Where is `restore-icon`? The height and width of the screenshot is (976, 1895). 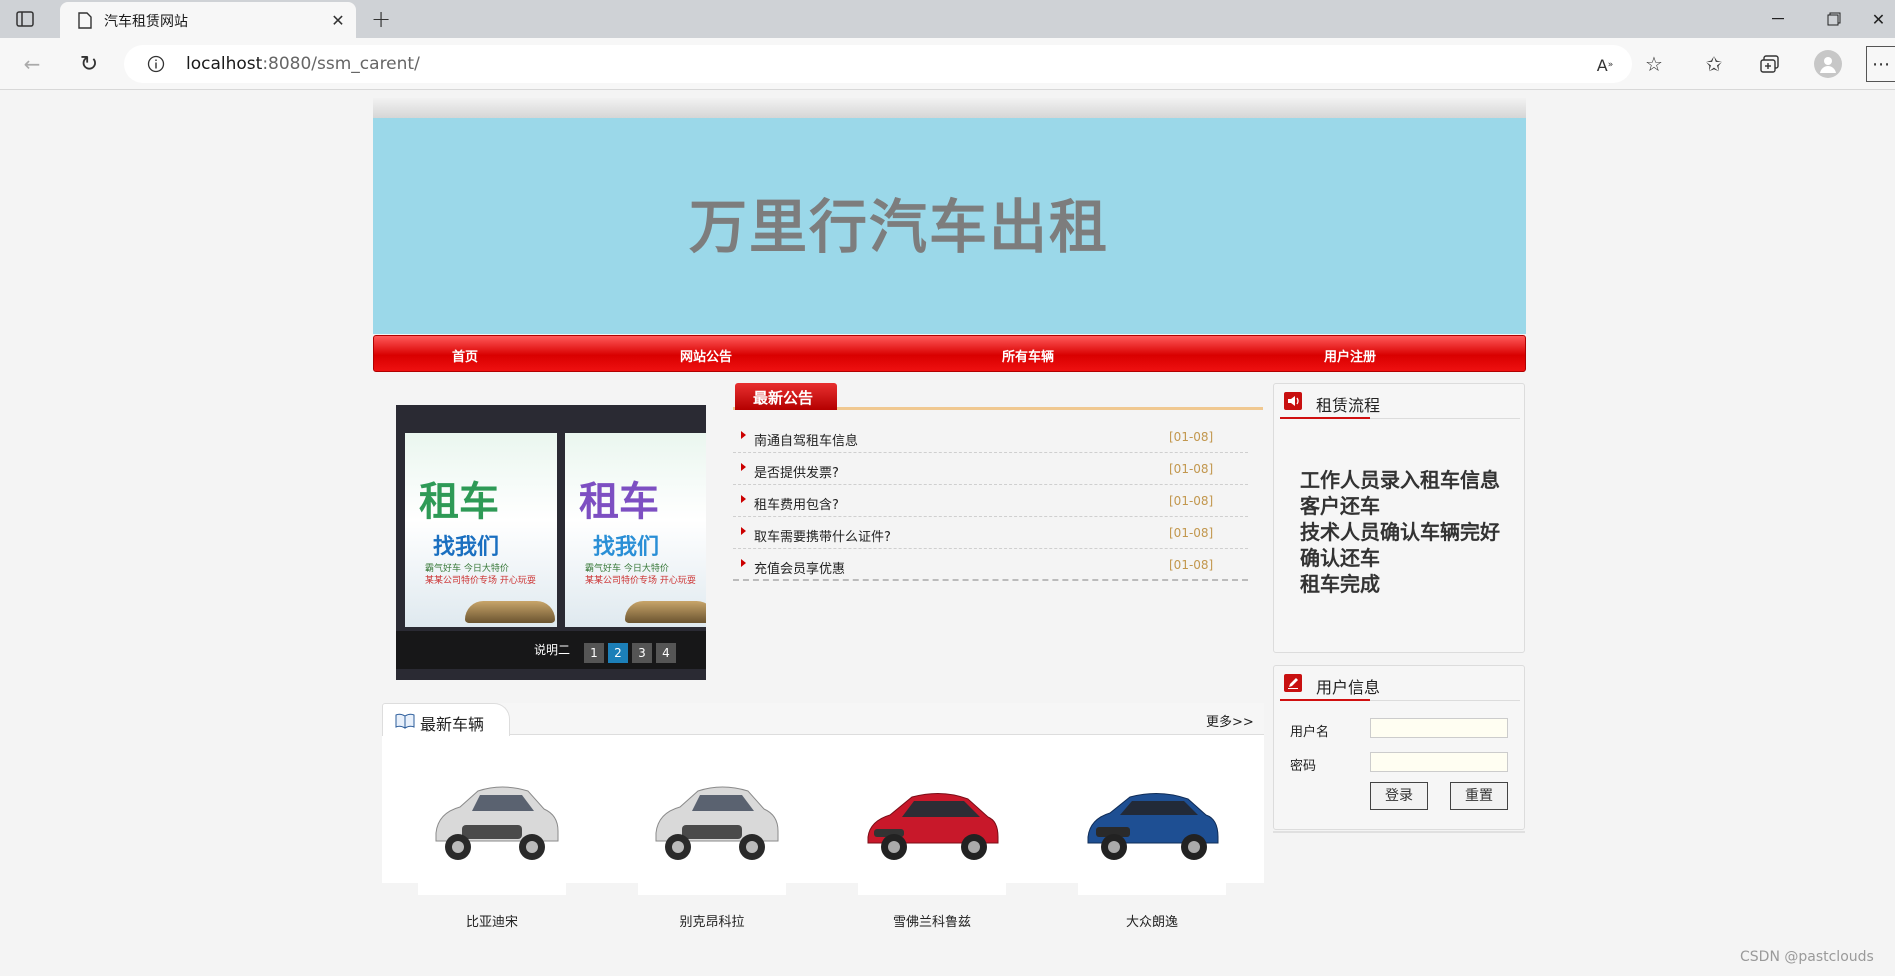 restore-icon is located at coordinates (1834, 19).